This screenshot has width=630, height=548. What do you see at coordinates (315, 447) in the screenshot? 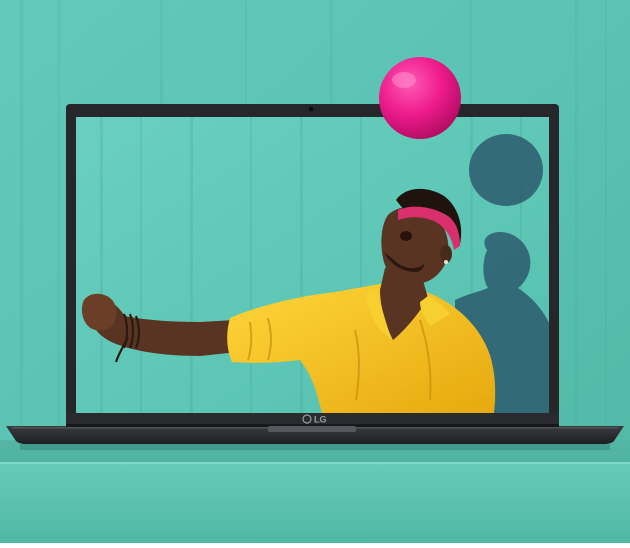
I see `laptop-shadow` at bounding box center [315, 447].